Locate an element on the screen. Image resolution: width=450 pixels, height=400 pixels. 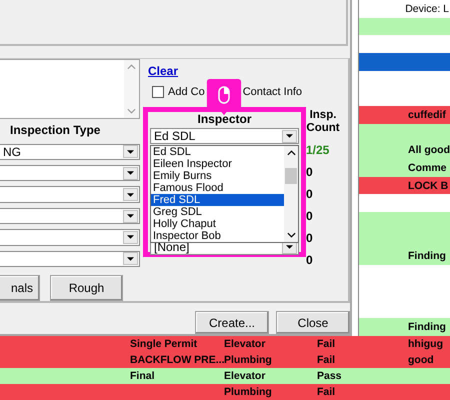
table-cell: Final is located at coordinates (142, 376).